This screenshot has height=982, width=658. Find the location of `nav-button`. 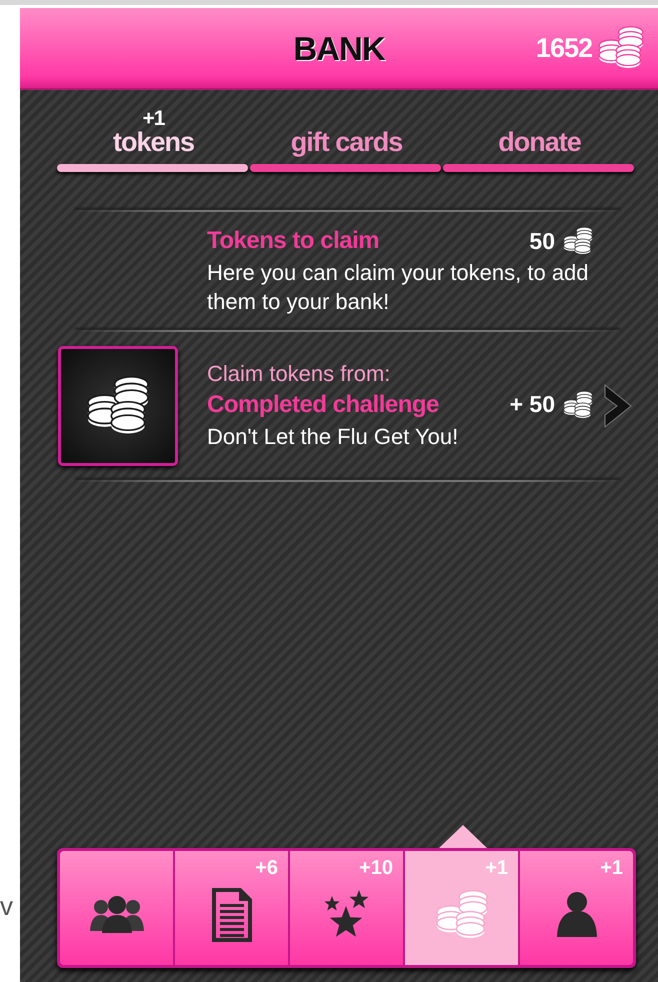

nav-button is located at coordinates (116, 908).